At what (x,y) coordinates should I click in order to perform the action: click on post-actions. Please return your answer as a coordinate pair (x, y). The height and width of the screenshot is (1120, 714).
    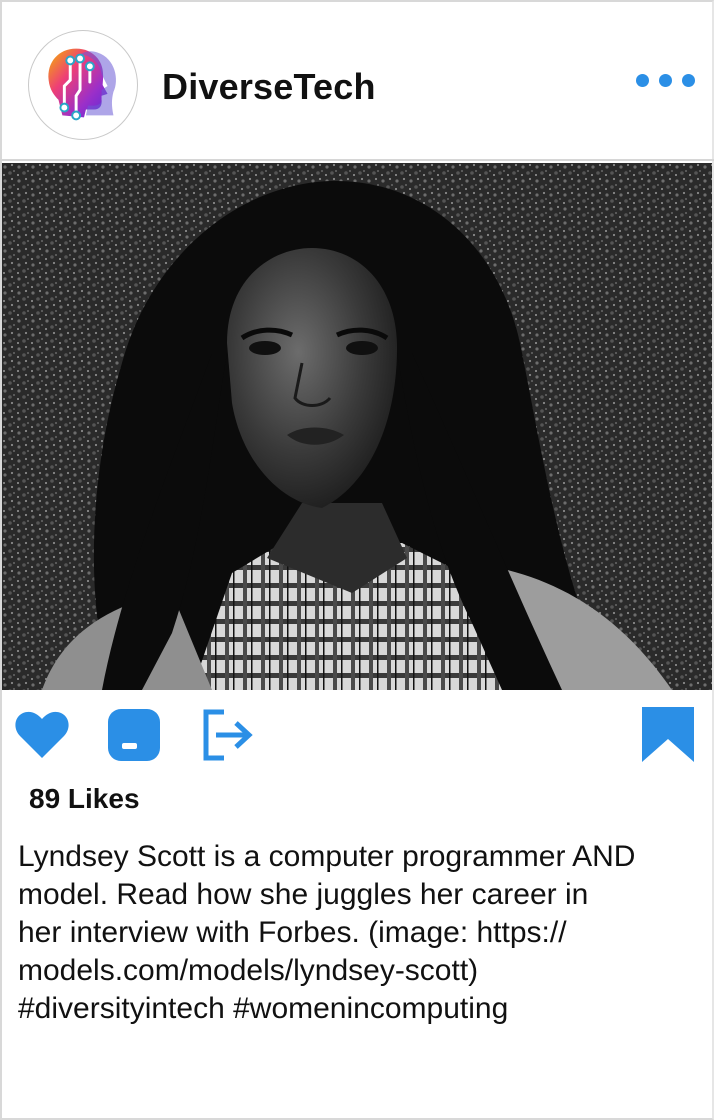
    Looking at the image, I should click on (357, 730).